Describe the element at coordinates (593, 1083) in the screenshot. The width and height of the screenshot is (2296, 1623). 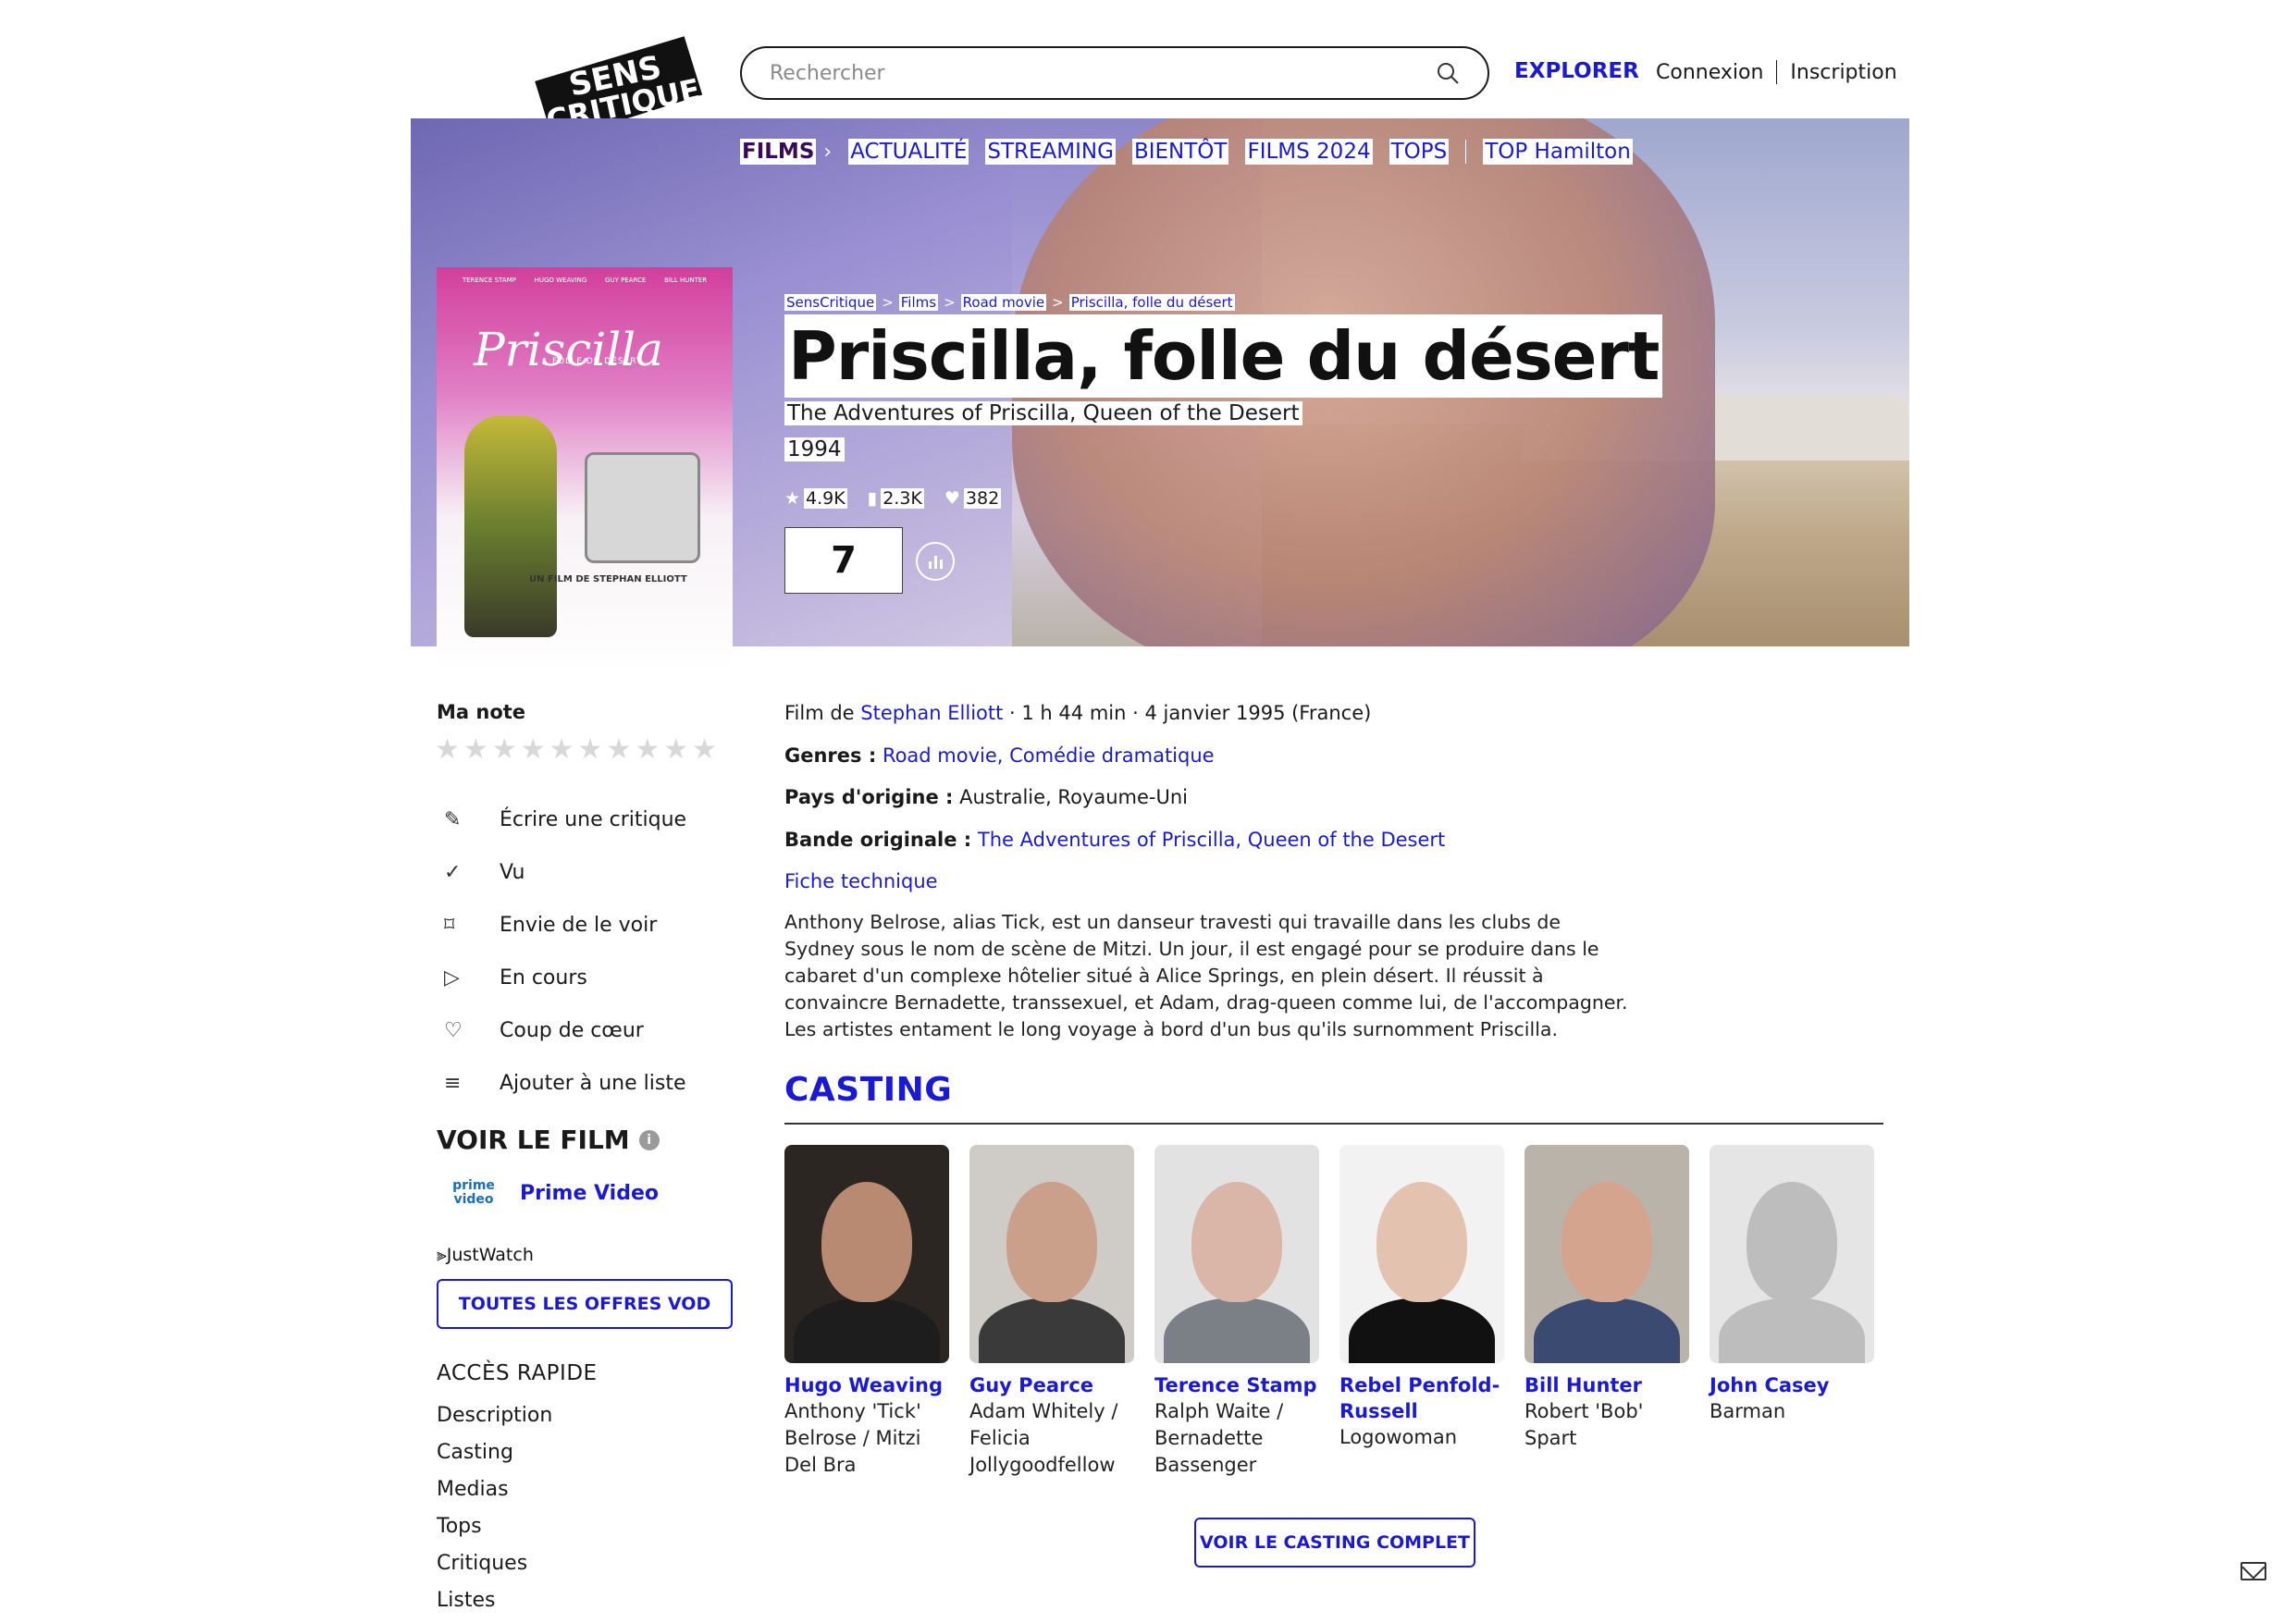
I see `action-label: Ajouter à une liste` at that location.